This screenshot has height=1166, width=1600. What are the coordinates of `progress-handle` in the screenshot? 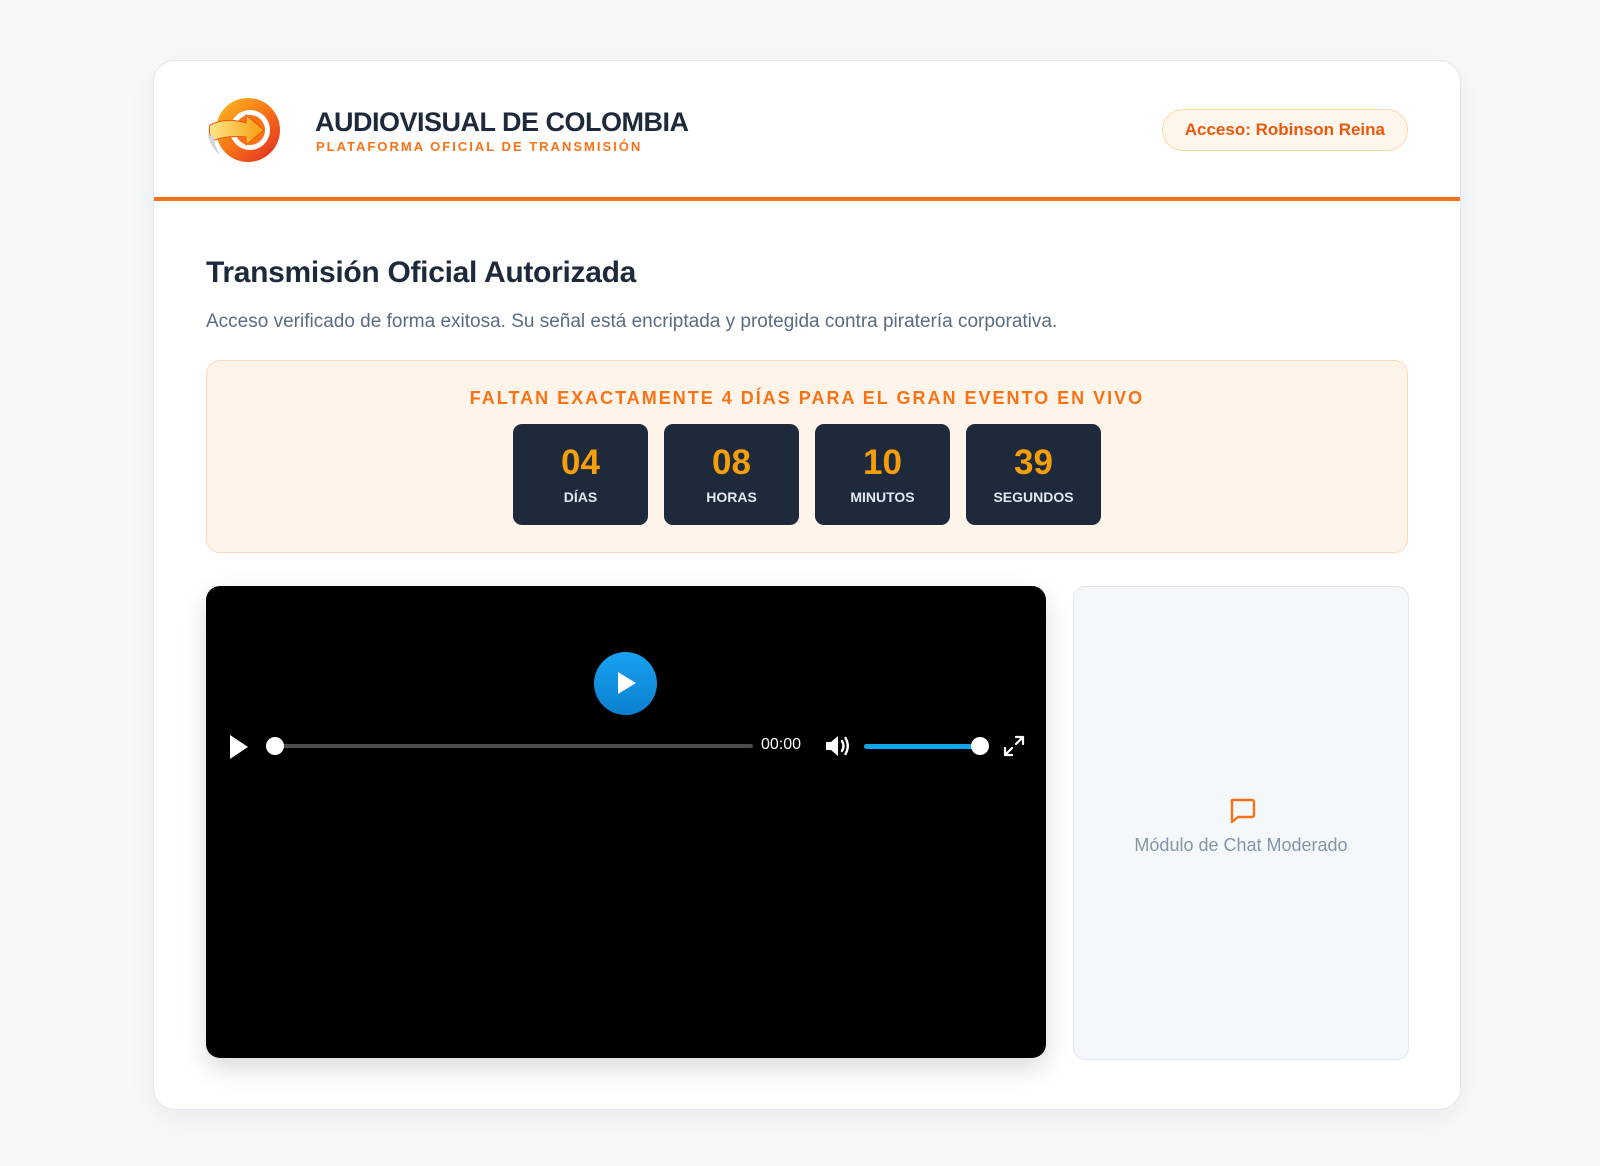 It's located at (275, 746).